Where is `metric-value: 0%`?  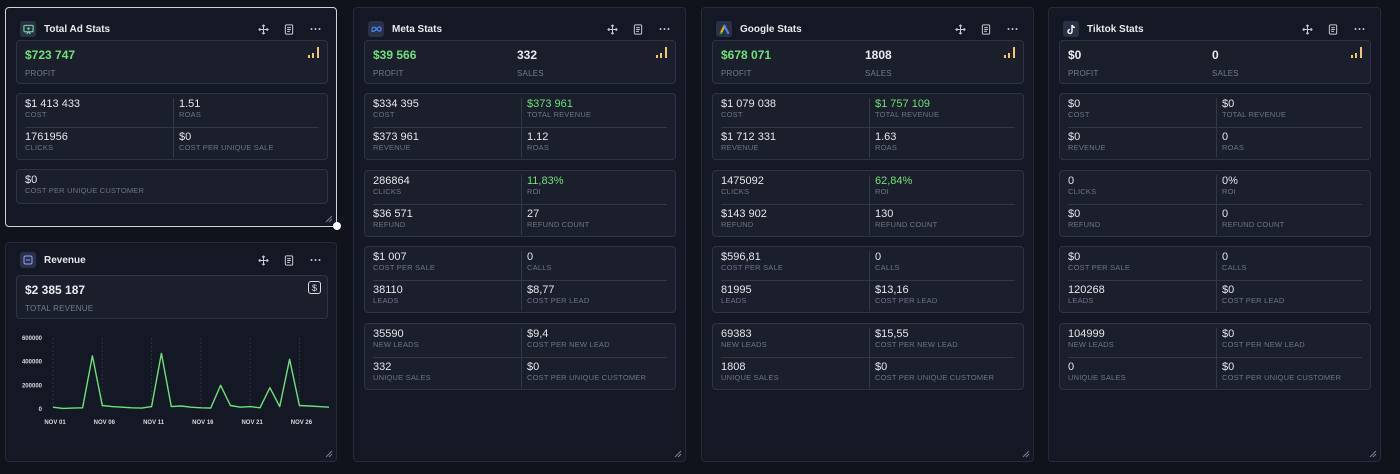 metric-value: 0% is located at coordinates (1230, 181).